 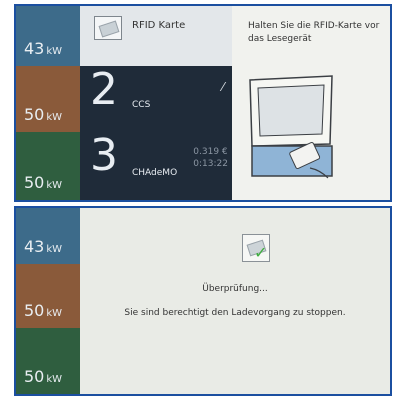 What do you see at coordinates (104, 89) in the screenshot?
I see `connector-number: 2` at bounding box center [104, 89].